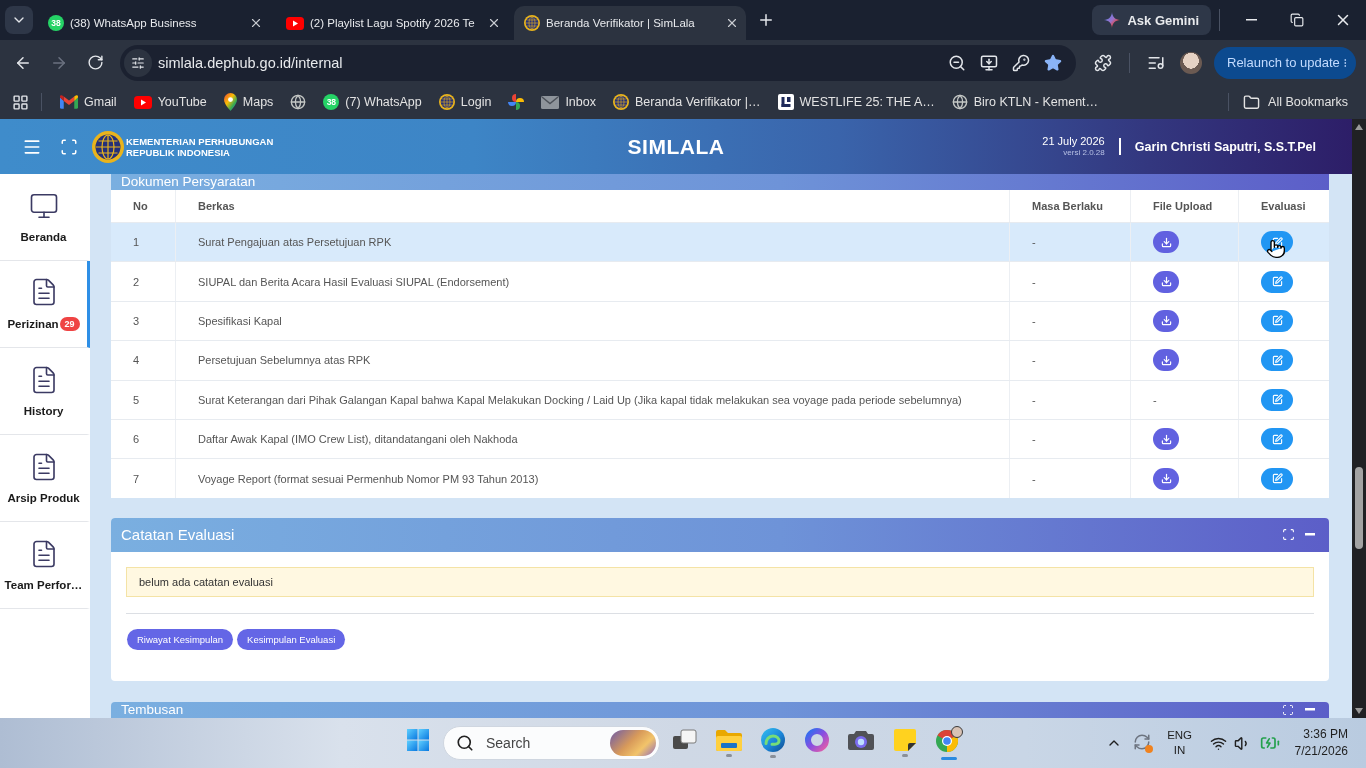 The height and width of the screenshot is (768, 1366). What do you see at coordinates (568, 102) in the screenshot?
I see `bookmark-item: Inbox` at bounding box center [568, 102].